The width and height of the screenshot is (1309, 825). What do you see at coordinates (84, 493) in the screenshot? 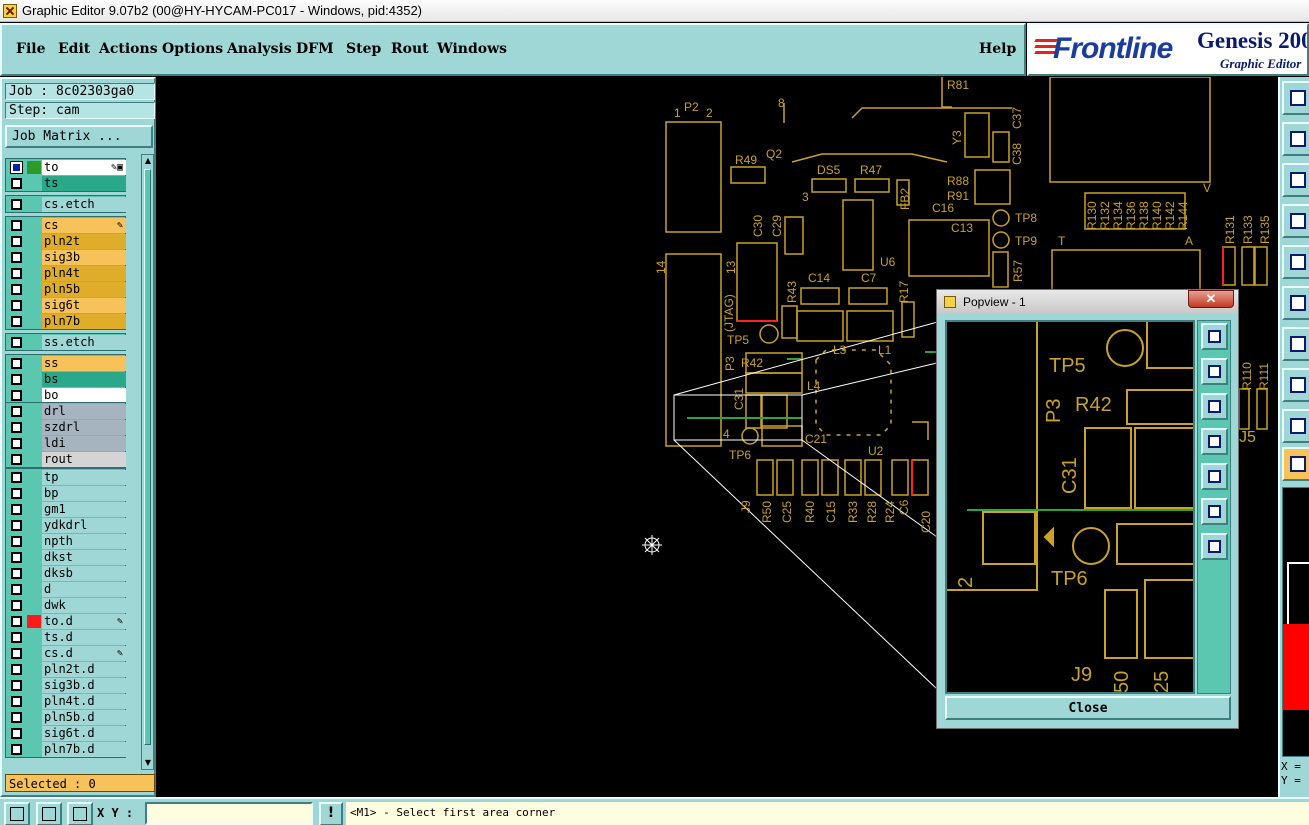
I see `layer-name: bp` at bounding box center [84, 493].